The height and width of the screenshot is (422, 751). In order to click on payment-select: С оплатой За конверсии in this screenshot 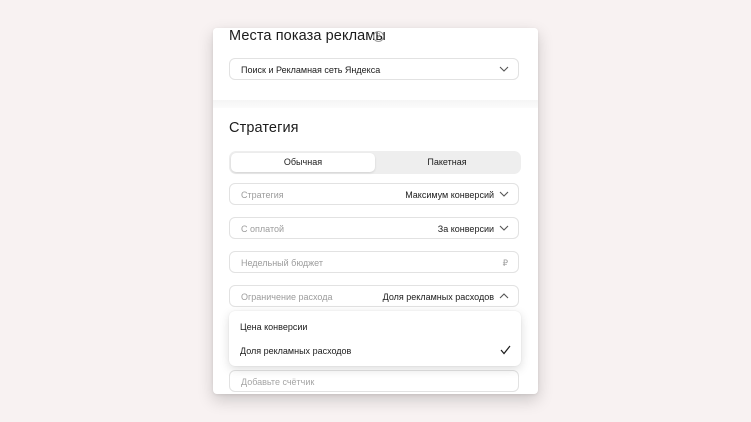, I will do `click(374, 228)`.